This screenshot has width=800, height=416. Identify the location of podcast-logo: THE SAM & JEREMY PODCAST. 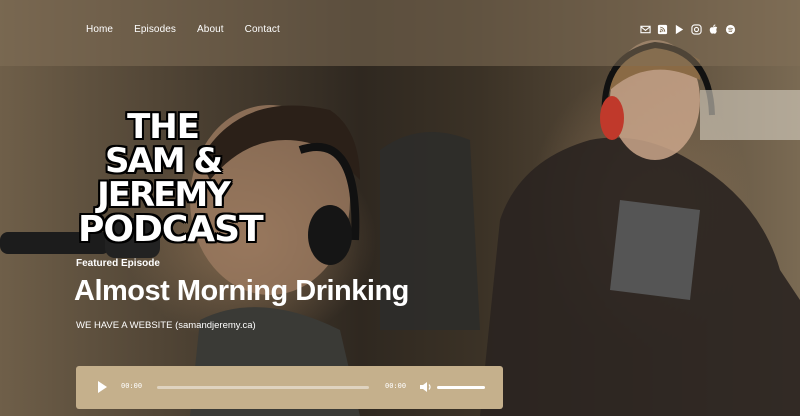
(171, 178).